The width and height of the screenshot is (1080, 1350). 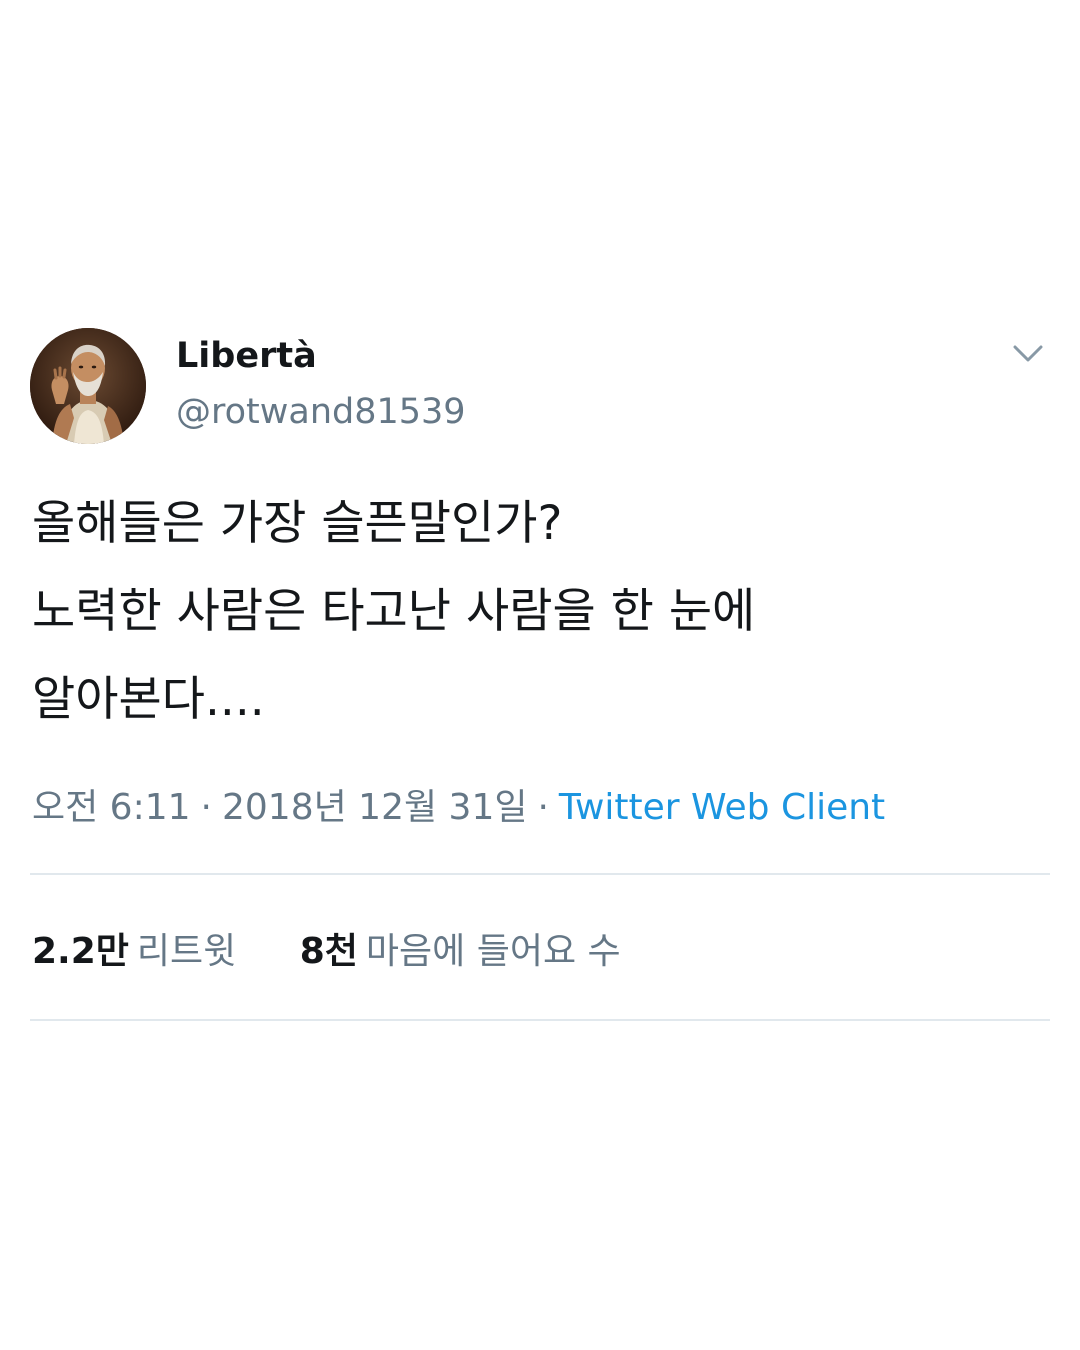 I want to click on tweet-stats: 2.2만 리트윗 8천 마음에 들어요 수, so click(x=326, y=948).